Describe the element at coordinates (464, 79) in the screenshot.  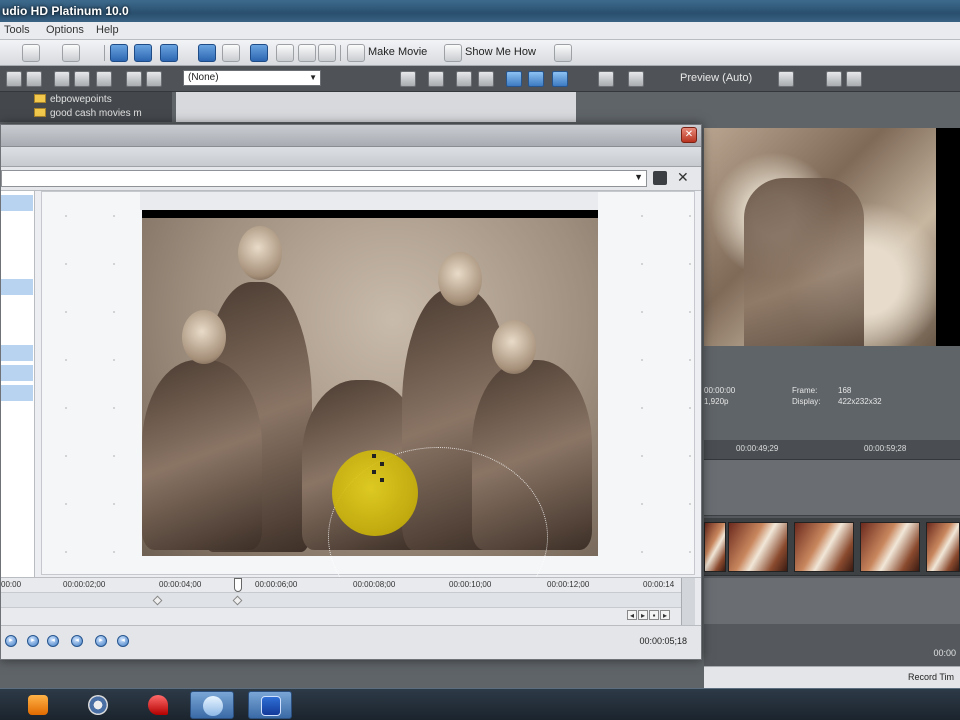
I see `effect-chain-icon` at that location.